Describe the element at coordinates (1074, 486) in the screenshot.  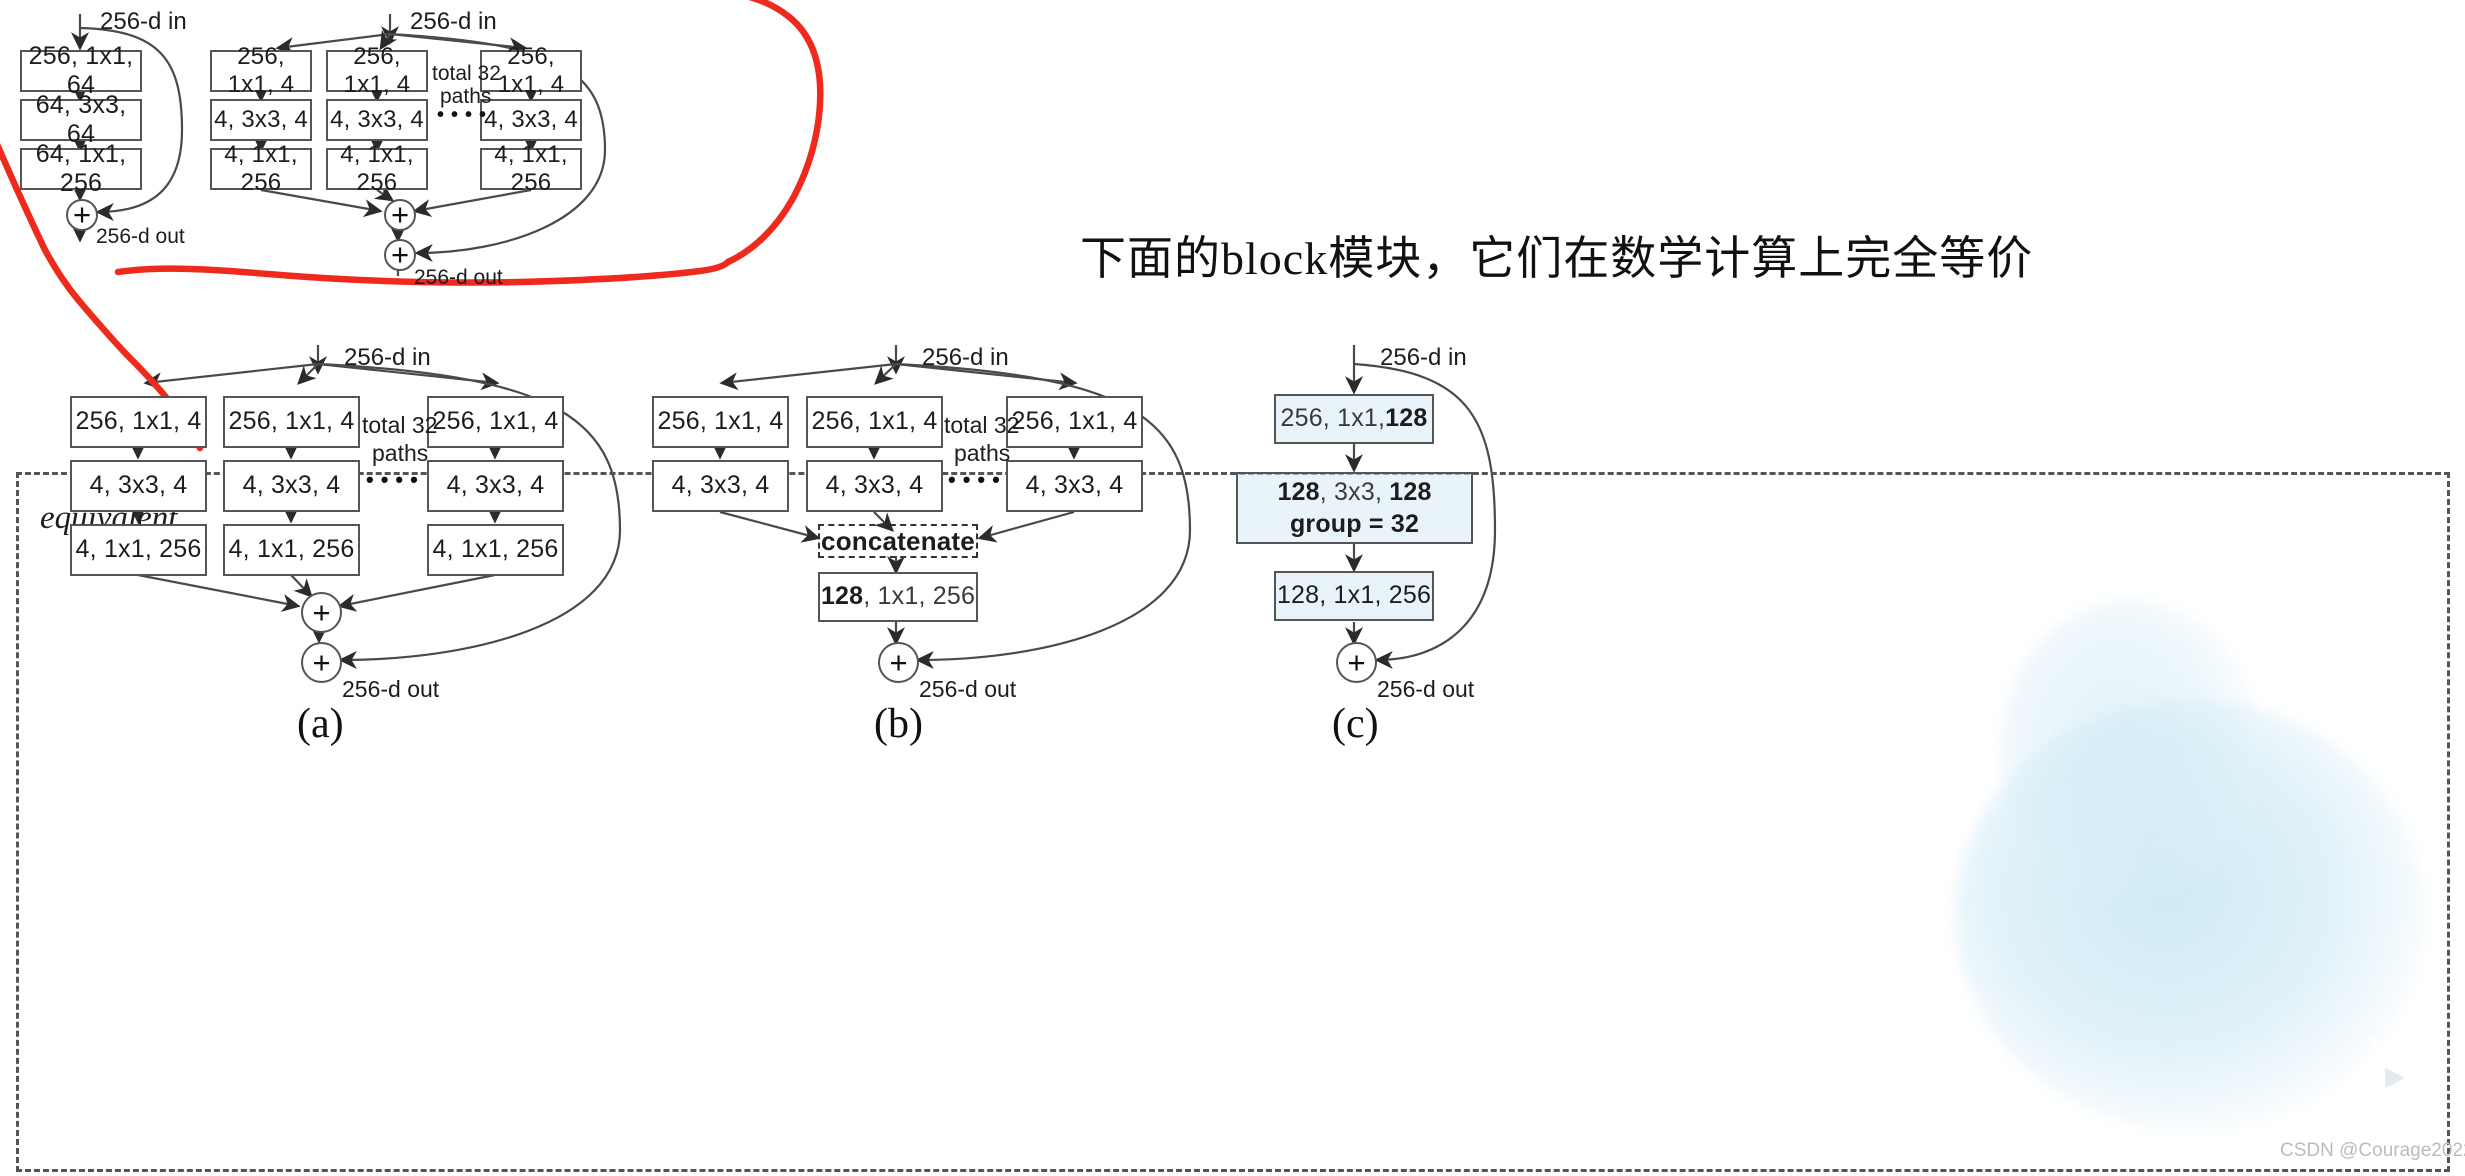
I see `panel-b-c3-conv2: 4, 3x3, 4` at that location.